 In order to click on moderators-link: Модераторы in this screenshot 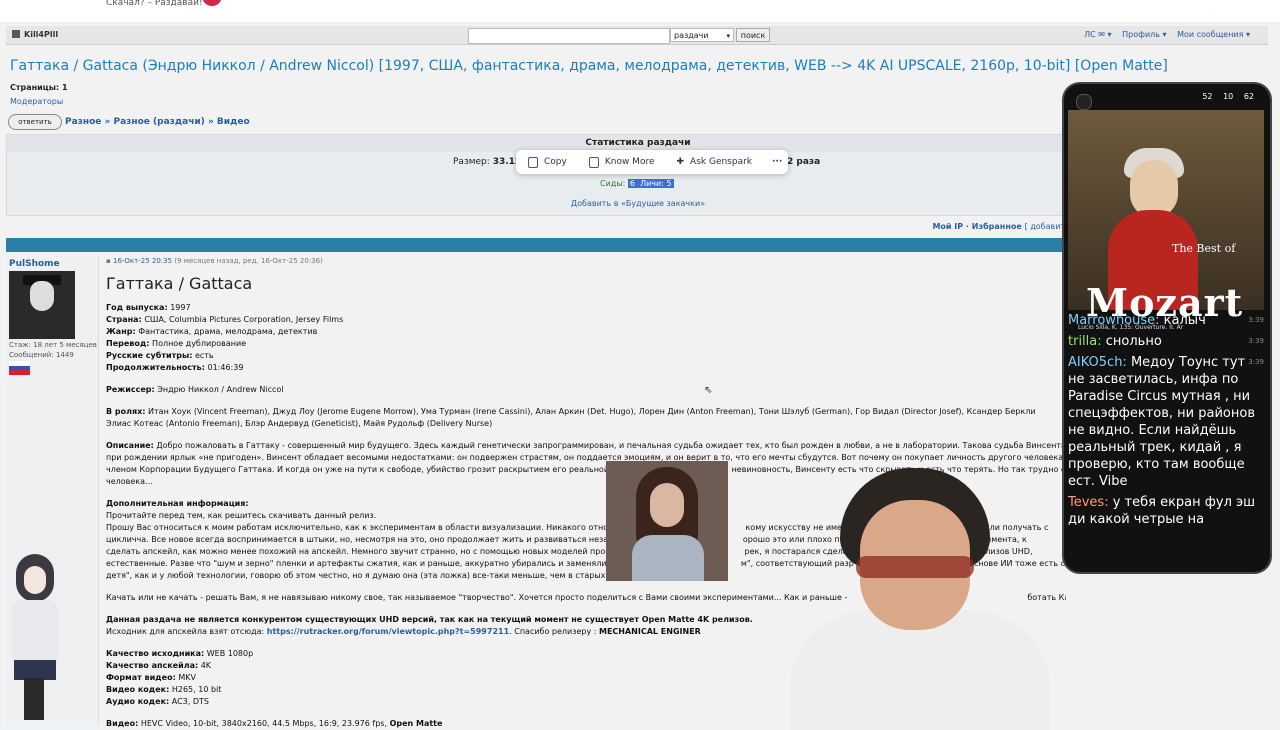, I will do `click(36, 101)`.